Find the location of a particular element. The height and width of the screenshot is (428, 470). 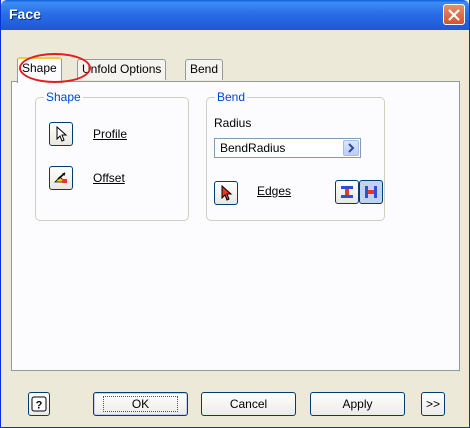

apply-label: Apply is located at coordinates (357, 404).